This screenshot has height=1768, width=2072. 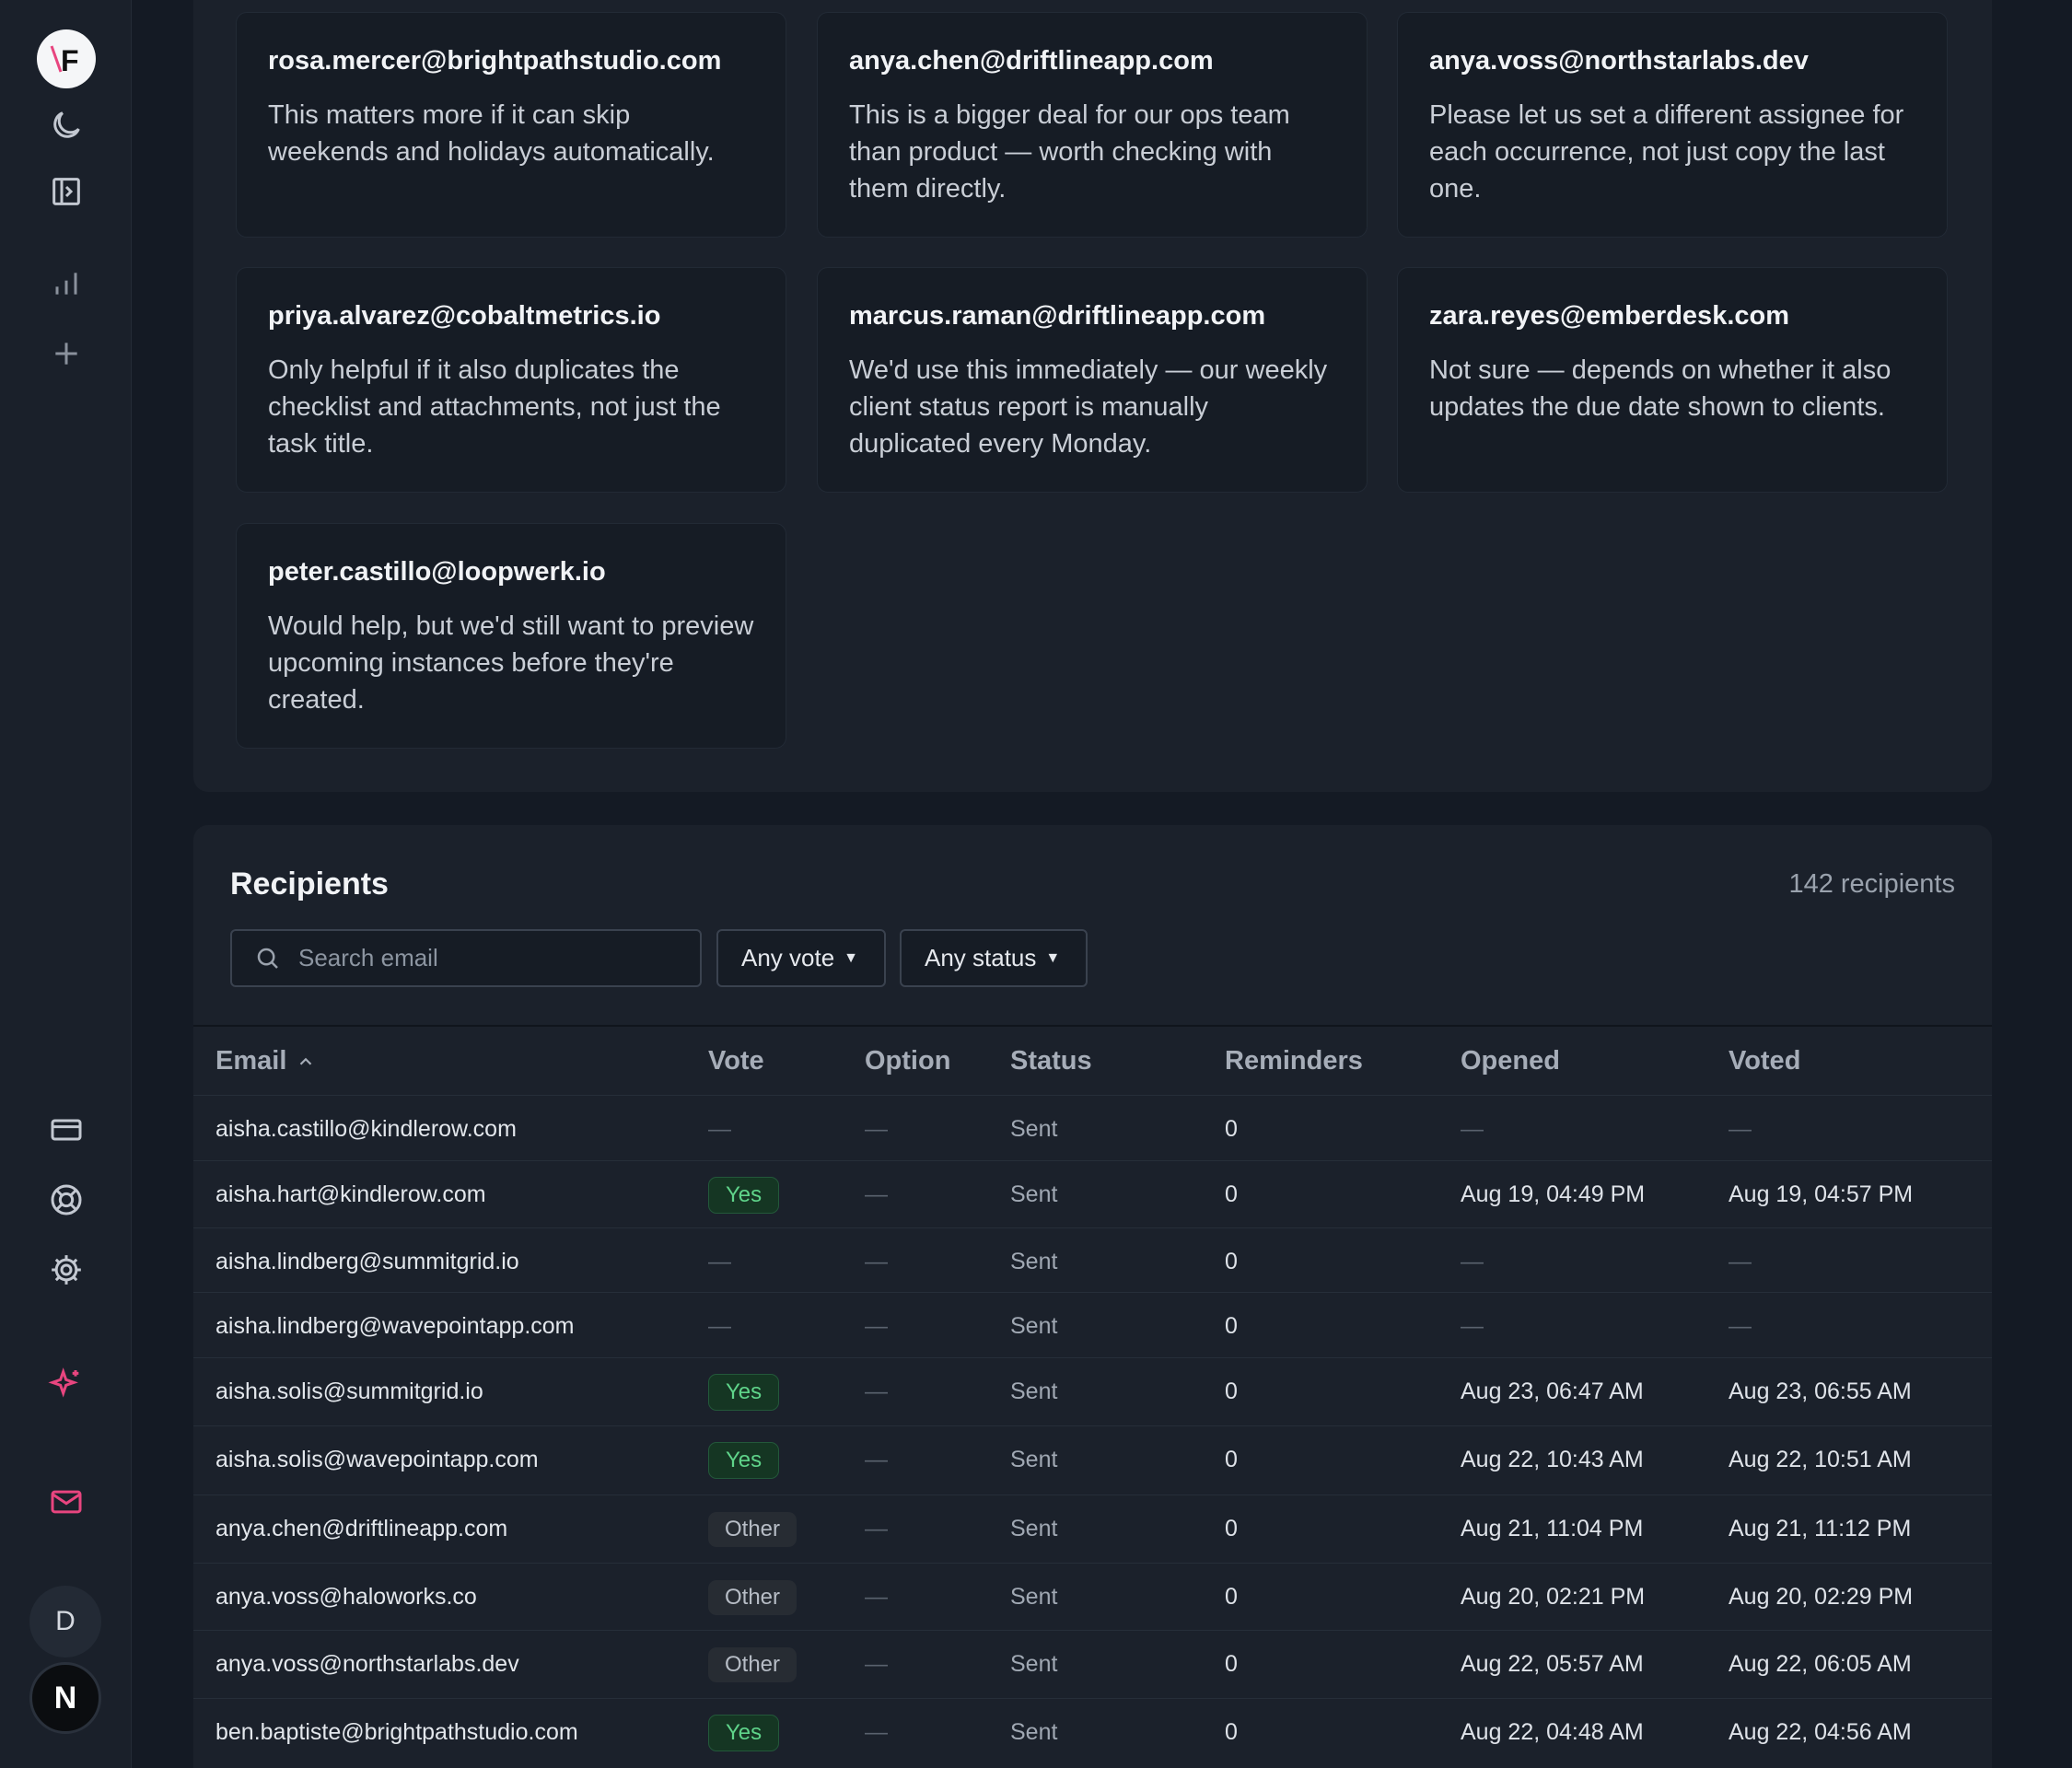 What do you see at coordinates (349, 1391) in the screenshot?
I see `cell-email: aisha.solis@summitgrid.io` at bounding box center [349, 1391].